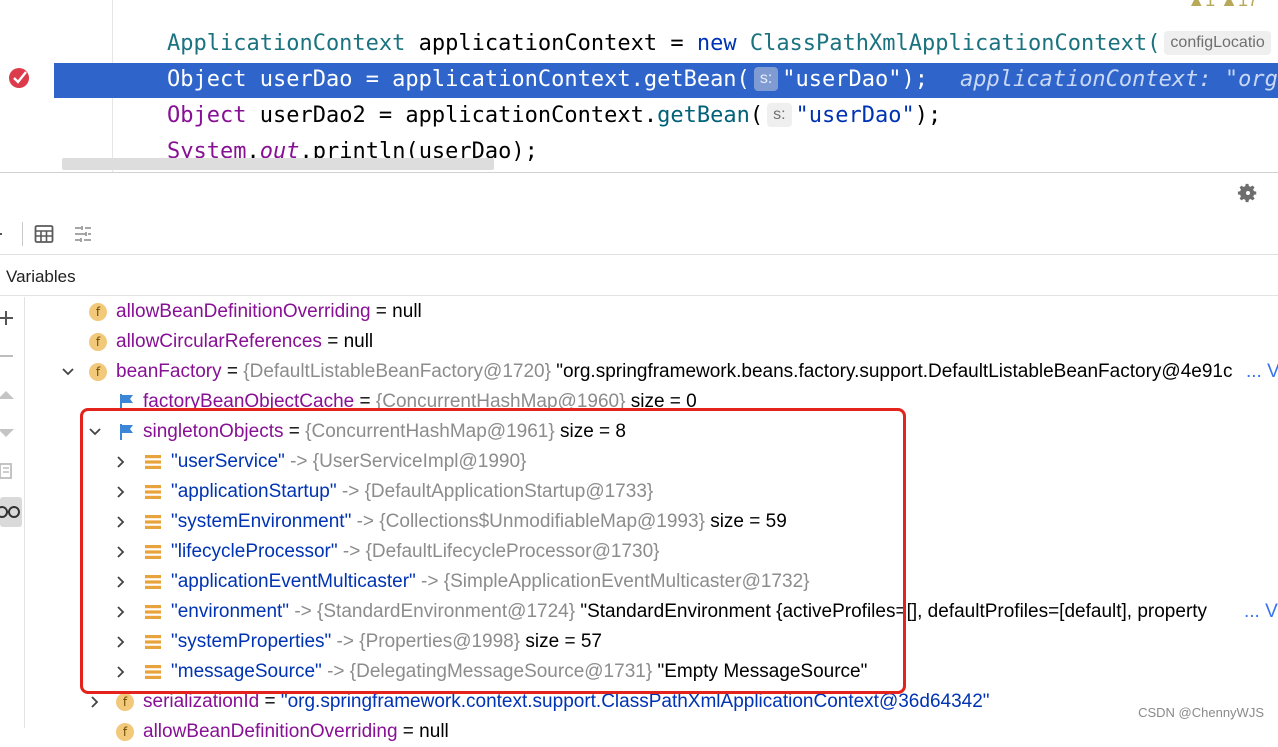  Describe the element at coordinates (756, 115) in the screenshot. I see `code-text: (` at that location.